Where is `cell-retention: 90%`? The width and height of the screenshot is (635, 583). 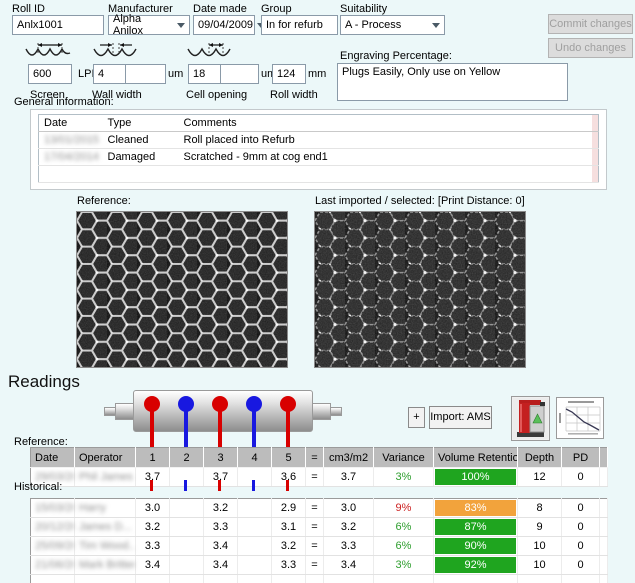
cell-retention: 90% is located at coordinates (475, 546).